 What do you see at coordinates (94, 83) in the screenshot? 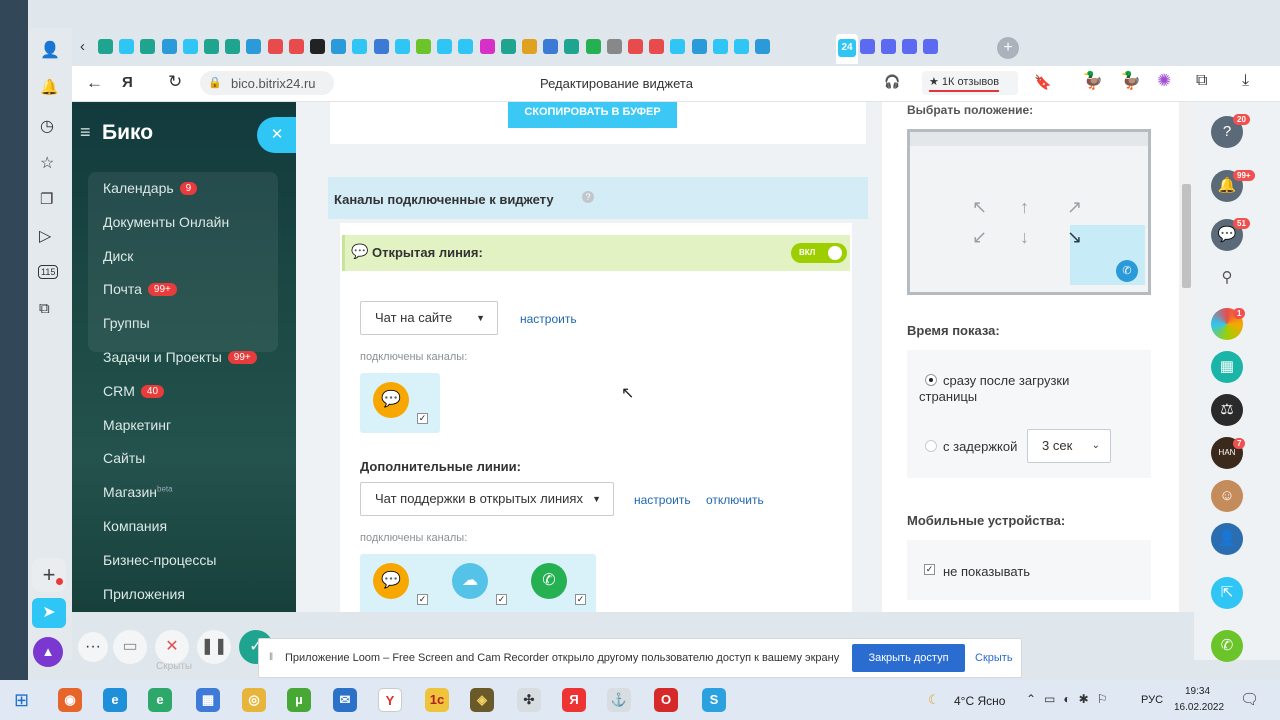
I see `back-icon: ←` at bounding box center [94, 83].